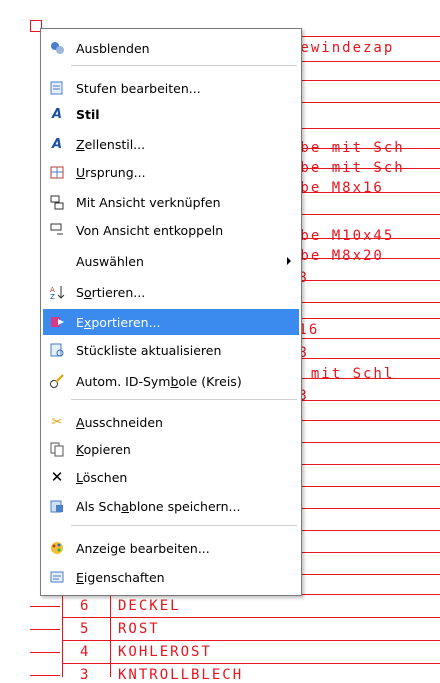 This screenshot has height=683, width=440. Describe the element at coordinates (171, 350) in the screenshot. I see `menu-item-stueckliste-aktualisieren: Stückliste aktualisieren` at that location.